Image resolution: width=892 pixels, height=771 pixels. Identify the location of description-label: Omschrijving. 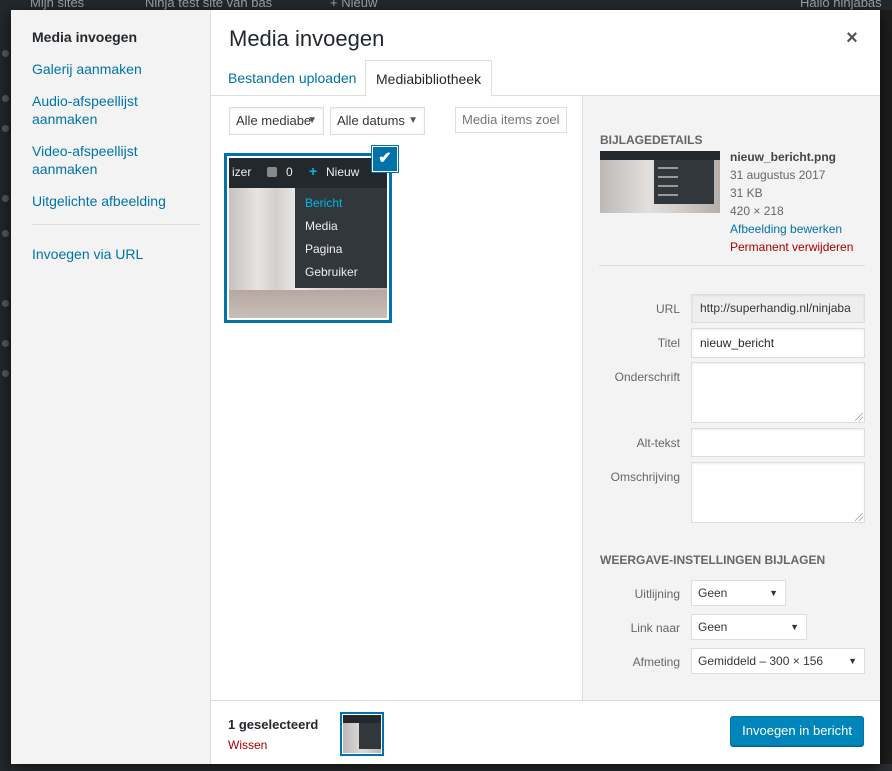
(645, 477).